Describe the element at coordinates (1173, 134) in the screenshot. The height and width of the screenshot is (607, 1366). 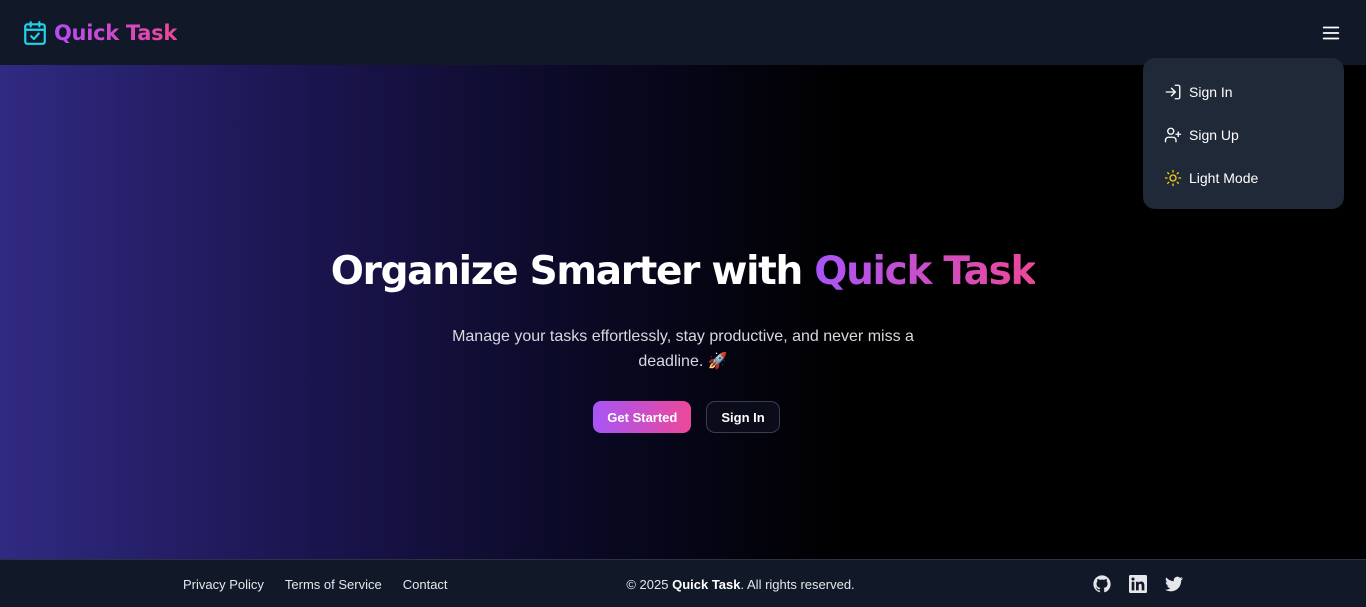
I see `user-plus-icon` at that location.